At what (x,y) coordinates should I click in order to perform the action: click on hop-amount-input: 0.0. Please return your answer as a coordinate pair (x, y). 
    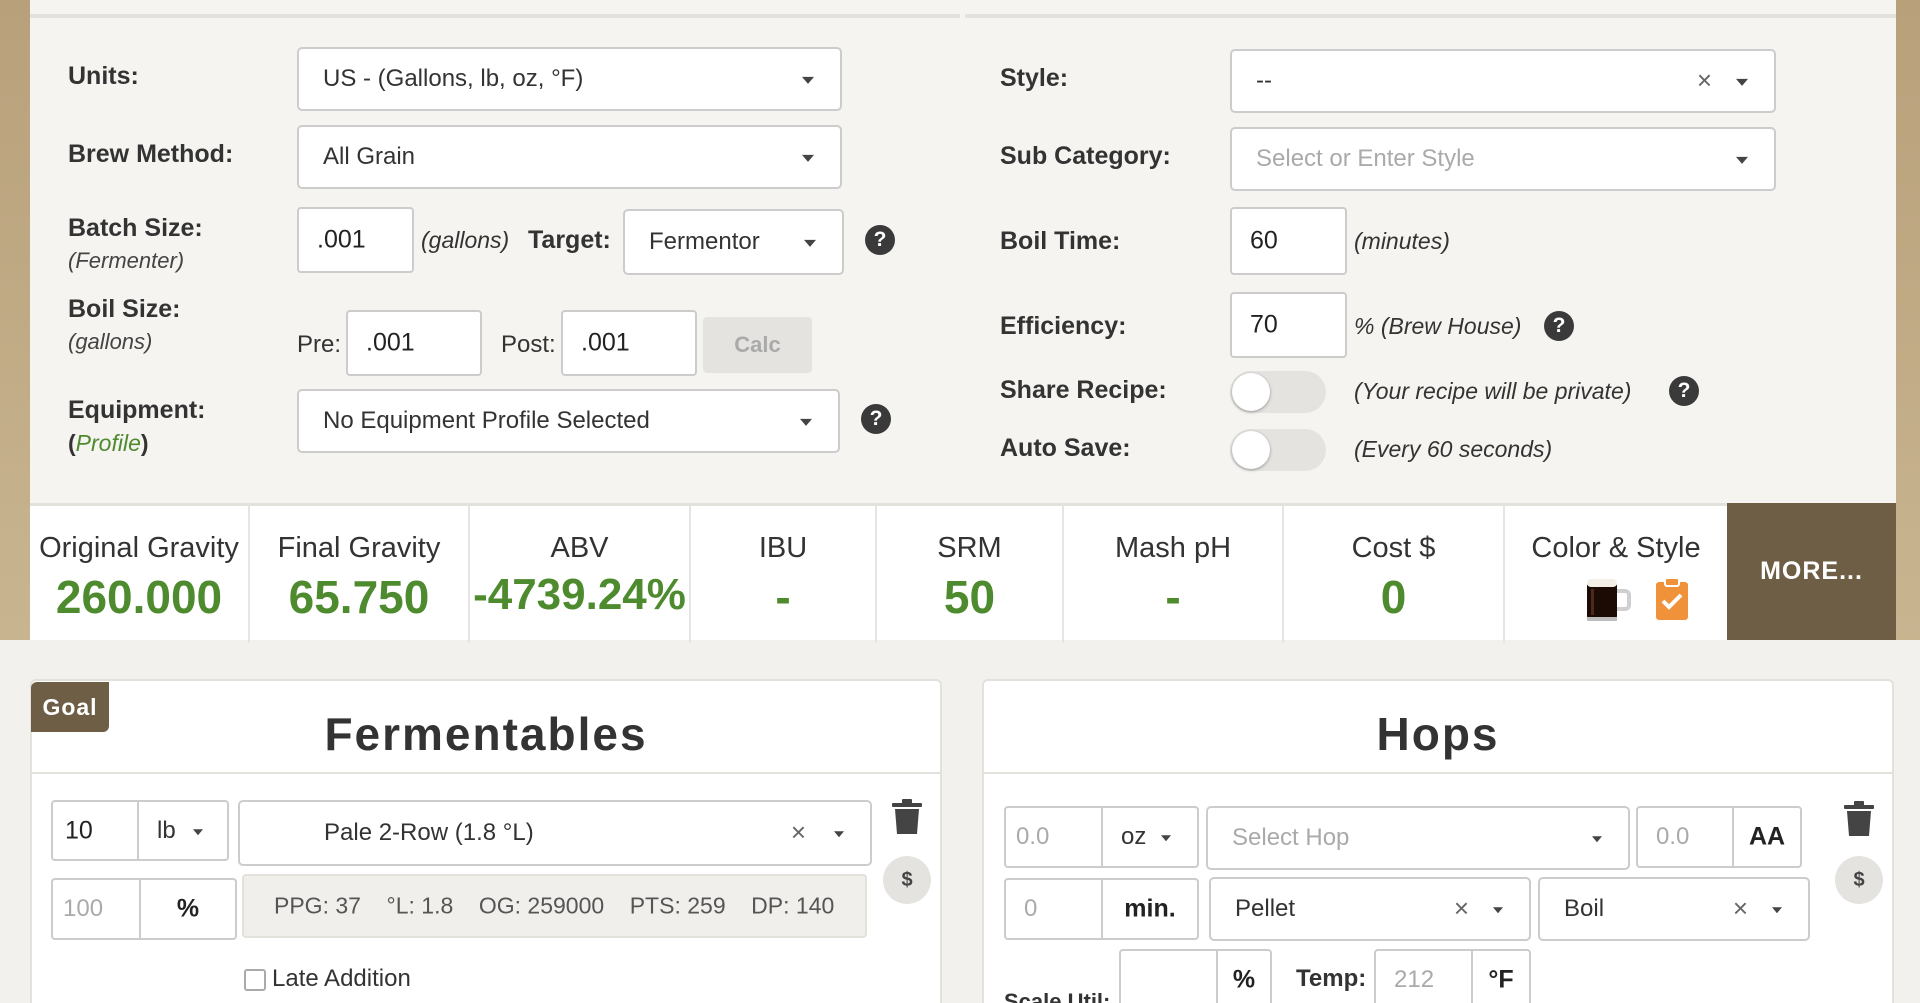
    Looking at the image, I should click on (1053, 837).